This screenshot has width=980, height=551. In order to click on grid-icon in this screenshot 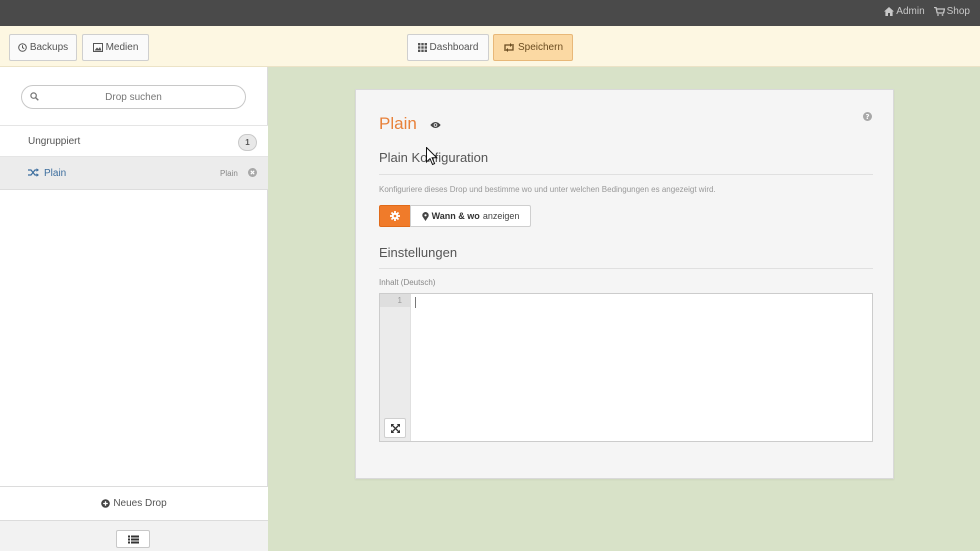, I will do `click(422, 47)`.